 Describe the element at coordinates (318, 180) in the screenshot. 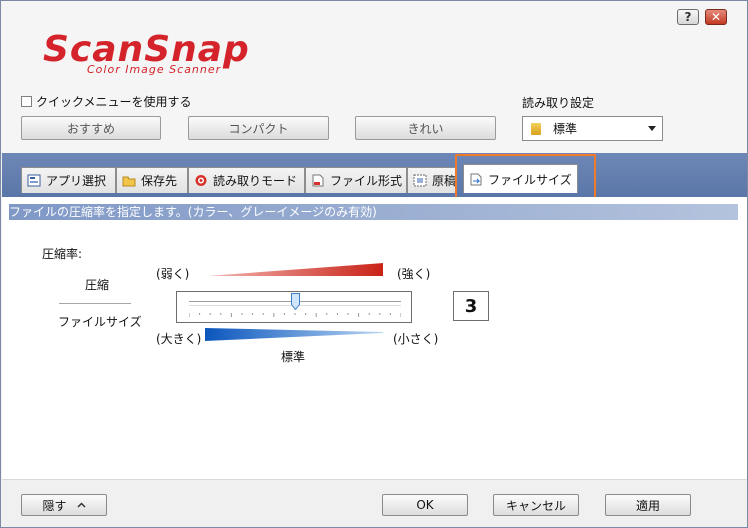

I see `file-format-icon` at that location.